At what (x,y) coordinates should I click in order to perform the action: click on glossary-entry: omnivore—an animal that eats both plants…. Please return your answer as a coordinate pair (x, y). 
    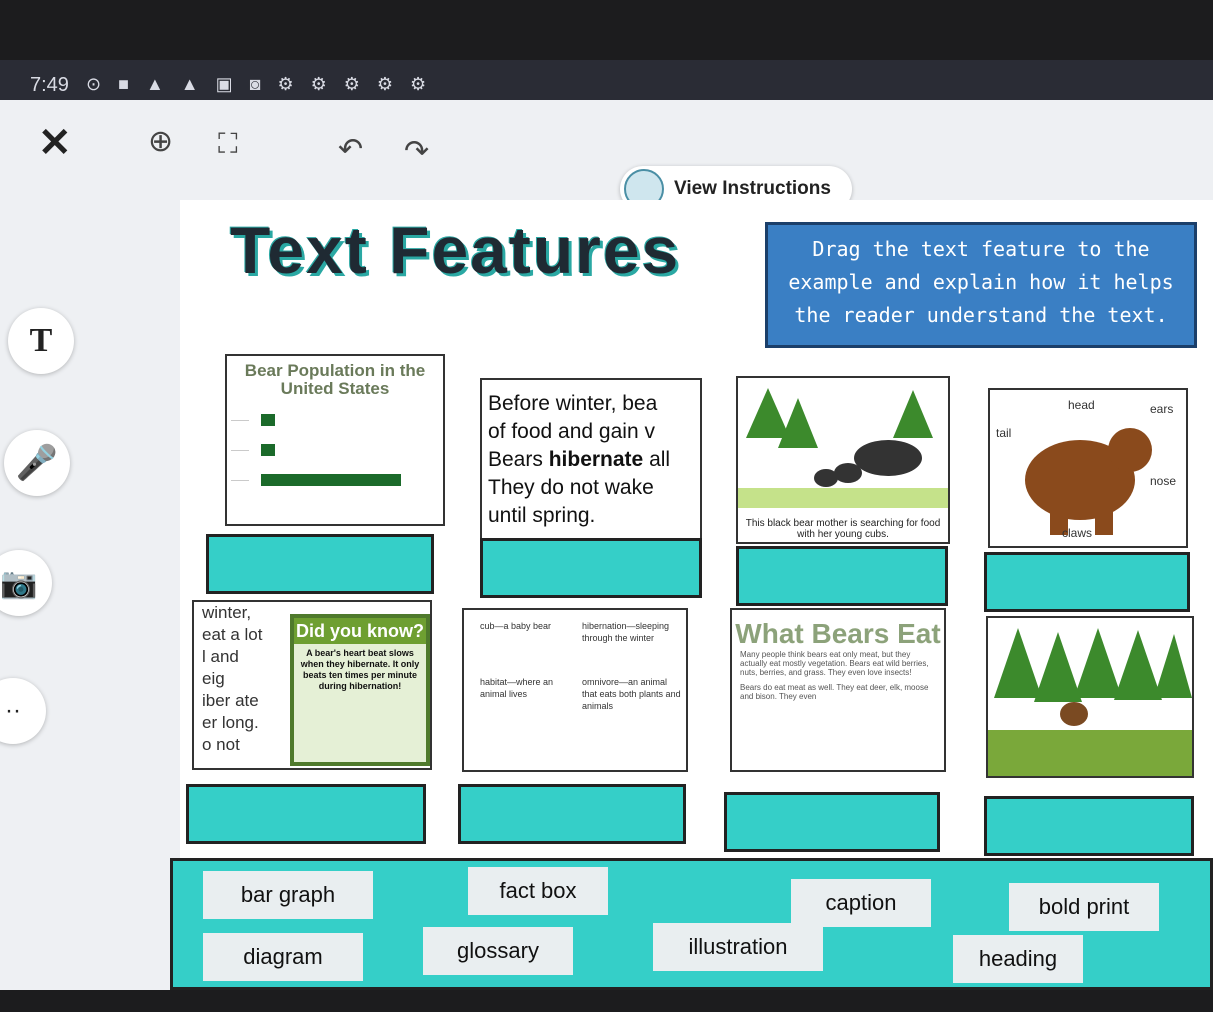
    Looking at the image, I should click on (631, 694).